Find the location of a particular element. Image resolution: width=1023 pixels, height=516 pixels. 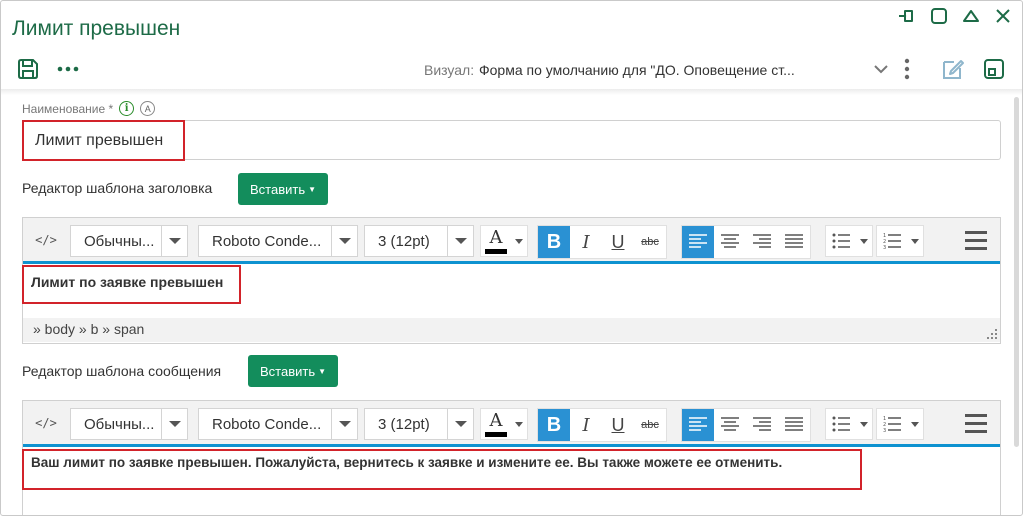

toolbar-shadow is located at coordinates (511, 92).